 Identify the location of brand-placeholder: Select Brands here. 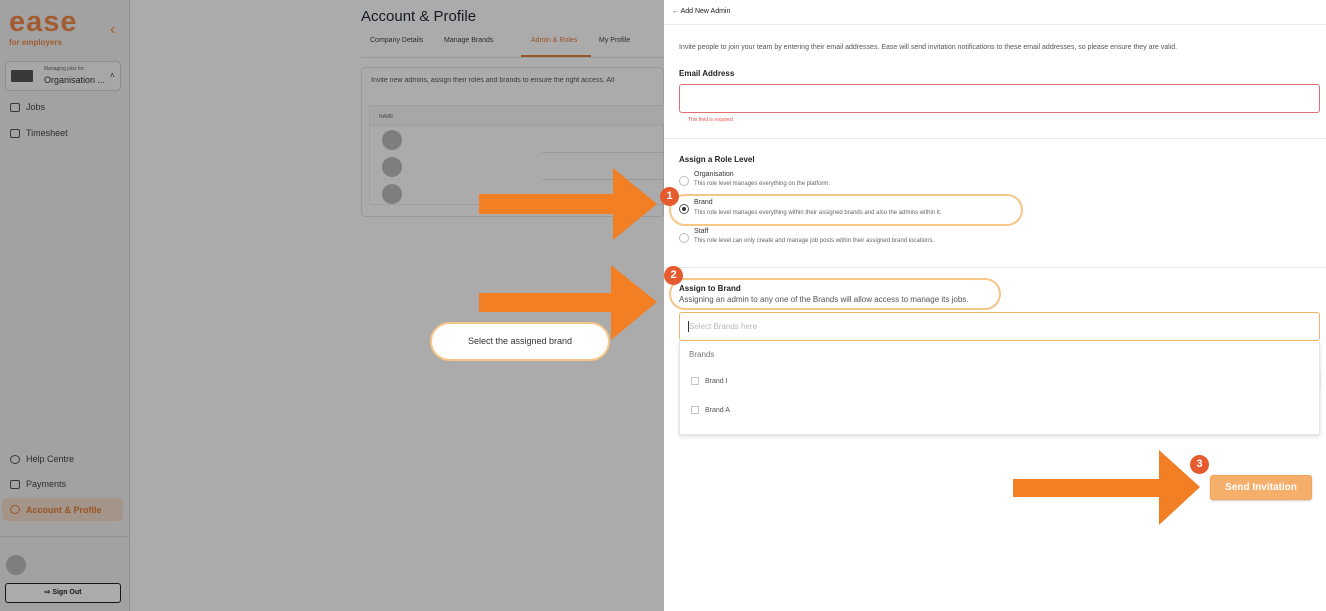
(723, 326).